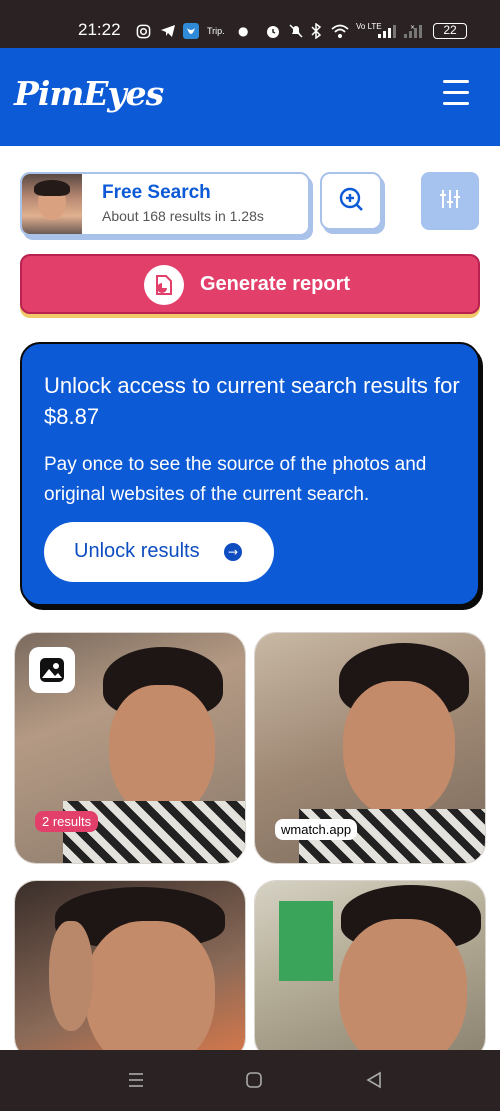 Image resolution: width=500 pixels, height=1111 pixels. Describe the element at coordinates (340, 31) in the screenshot. I see `wifi-icon` at that location.